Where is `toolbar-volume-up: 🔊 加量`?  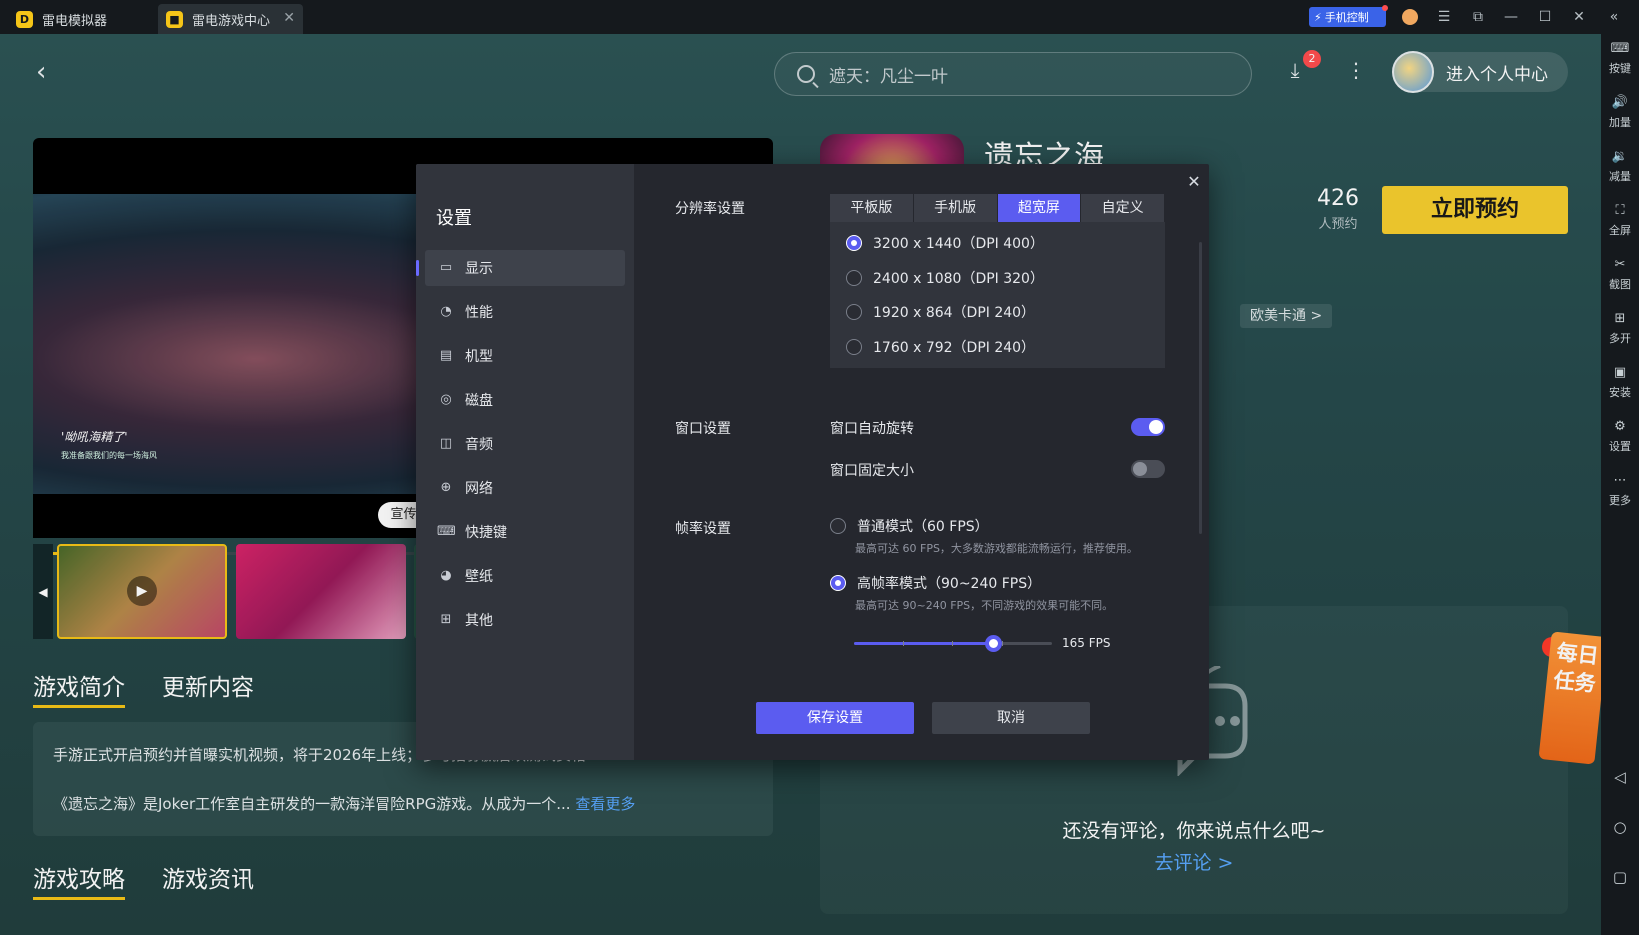 toolbar-volume-up: 🔊 加量 is located at coordinates (1620, 112).